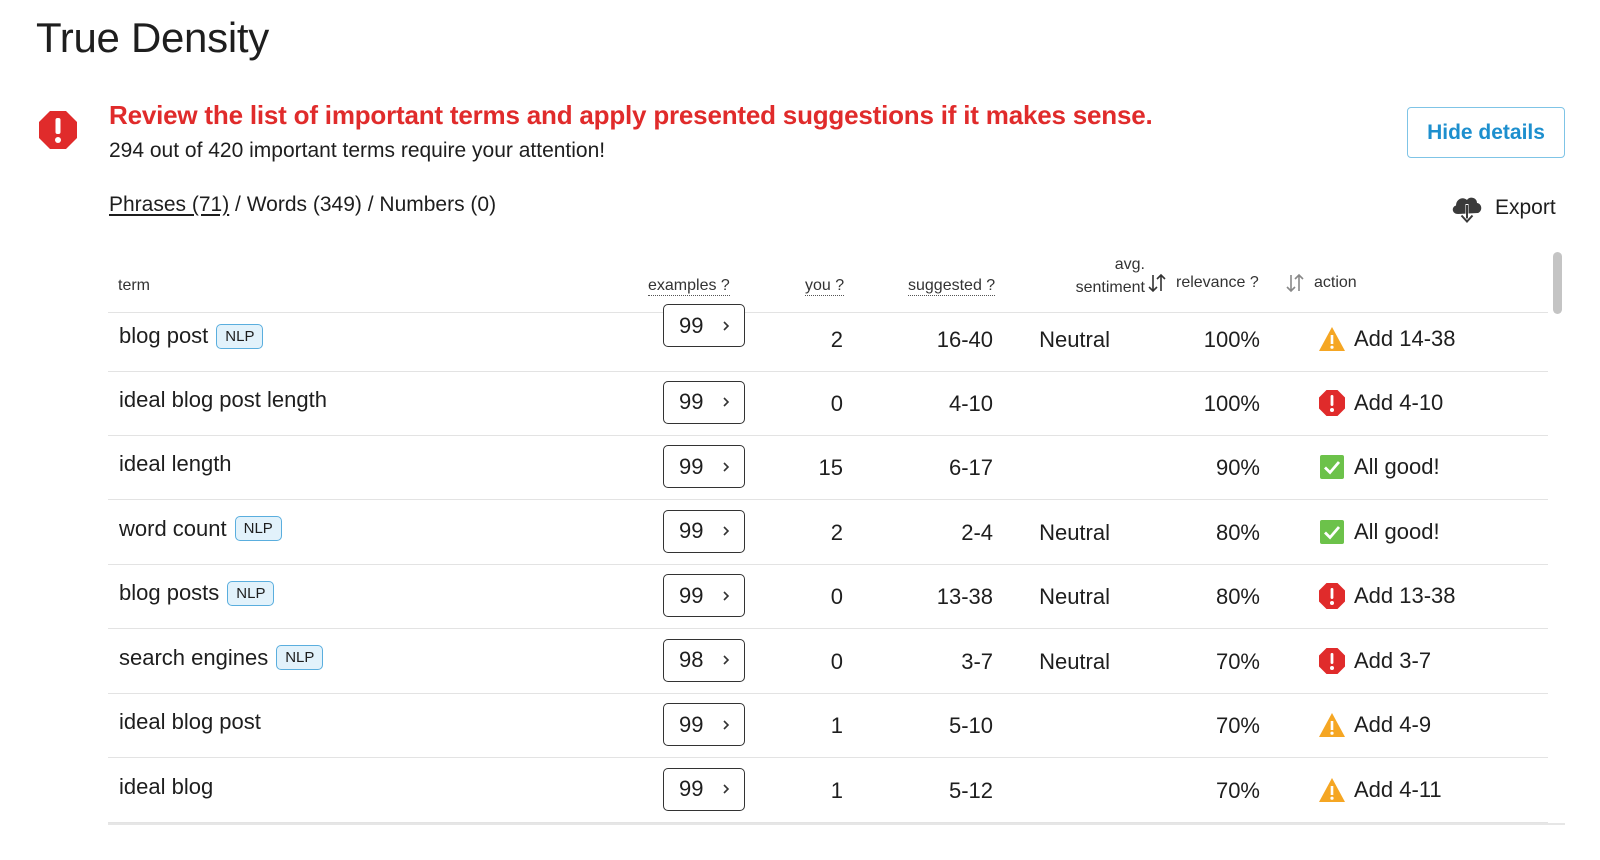 The width and height of the screenshot is (1600, 860). I want to click on relevance-value: 90%, so click(1237, 467).